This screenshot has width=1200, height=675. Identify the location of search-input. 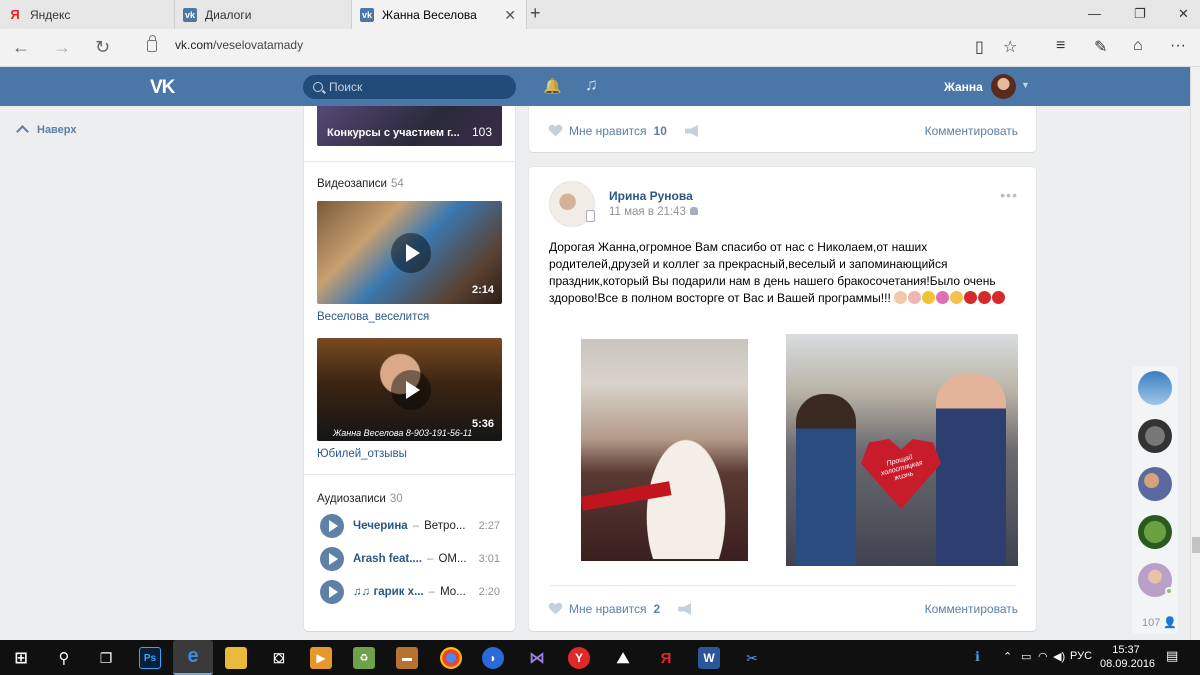
(414, 87).